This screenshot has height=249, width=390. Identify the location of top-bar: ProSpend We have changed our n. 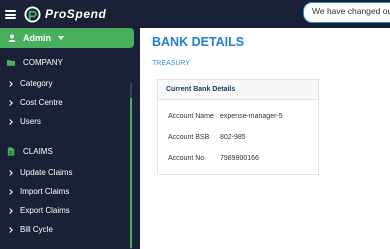
(195, 14).